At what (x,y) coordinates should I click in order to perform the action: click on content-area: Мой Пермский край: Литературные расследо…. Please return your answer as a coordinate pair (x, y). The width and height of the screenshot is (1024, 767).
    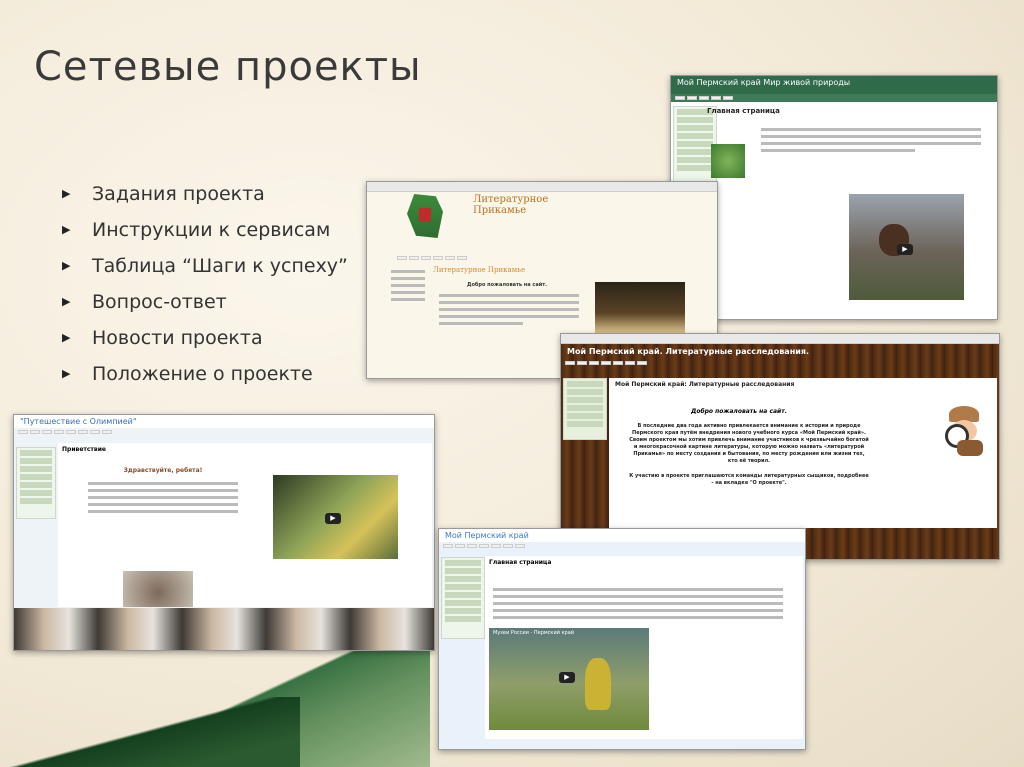
    Looking at the image, I should click on (803, 453).